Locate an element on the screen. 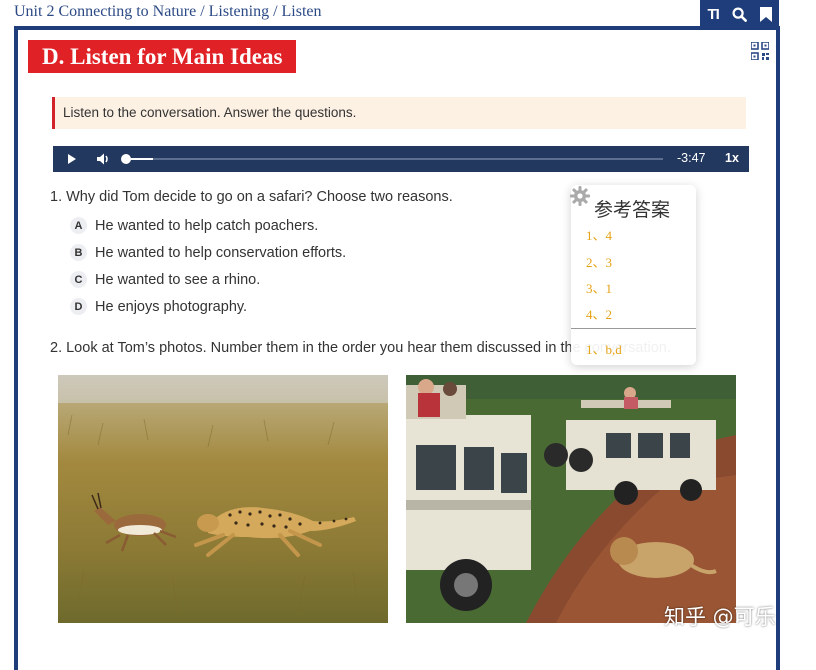 The width and height of the screenshot is (816, 670). bookmark-icon is located at coordinates (765, 14).